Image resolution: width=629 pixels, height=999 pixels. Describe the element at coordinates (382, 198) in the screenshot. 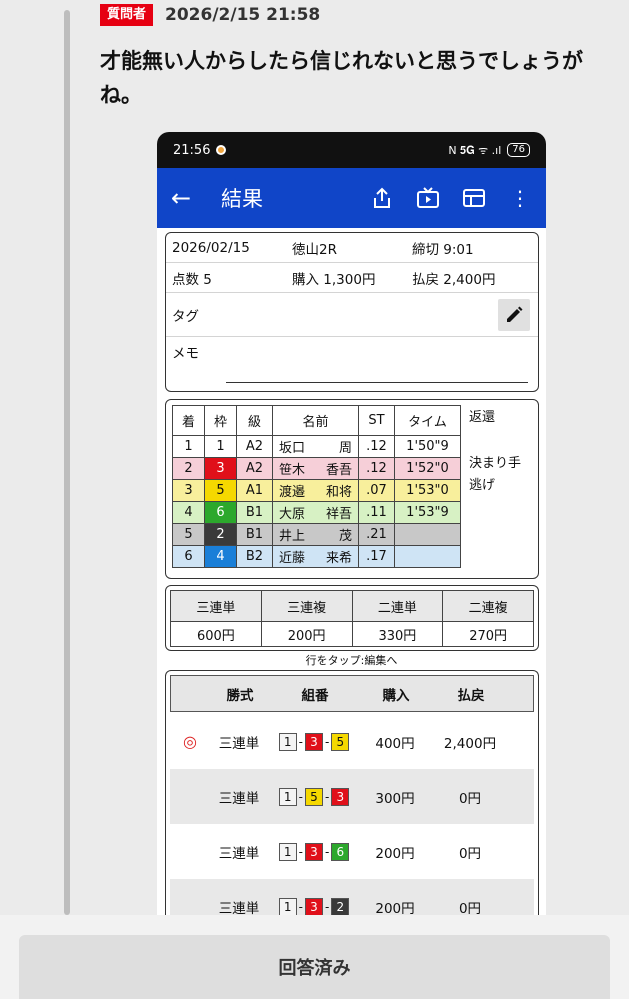

I see `share-icon` at that location.